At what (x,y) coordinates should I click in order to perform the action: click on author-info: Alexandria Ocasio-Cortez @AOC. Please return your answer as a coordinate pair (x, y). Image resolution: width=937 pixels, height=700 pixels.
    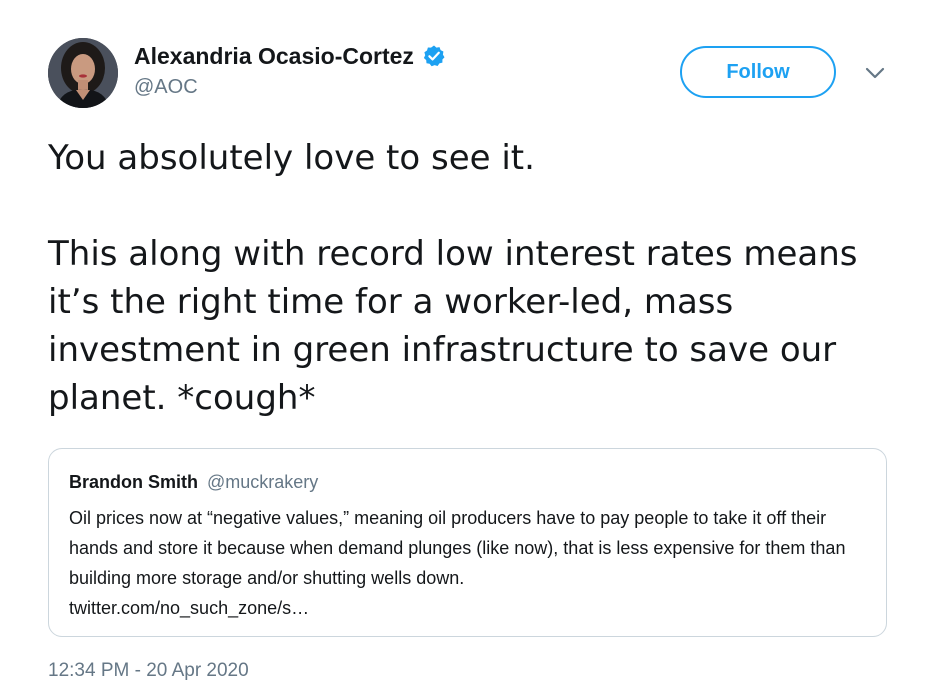
    Looking at the image, I should click on (290, 70).